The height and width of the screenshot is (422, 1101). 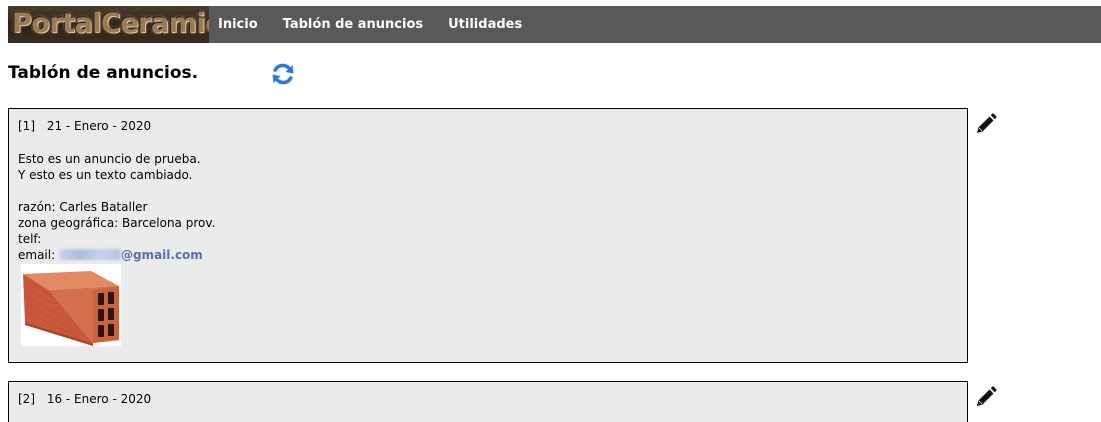 I want to click on logo-text: PortalCeramica, so click(x=110, y=23).